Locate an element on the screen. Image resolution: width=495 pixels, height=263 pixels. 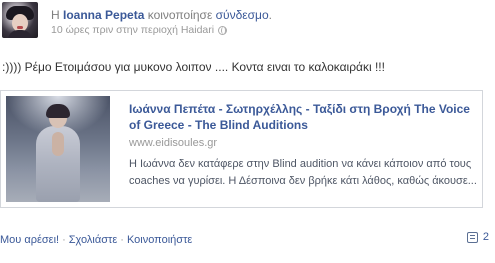
post-meta: 10 ώρες πριν στην περιοχή Haidari is located at coordinates (139, 30).